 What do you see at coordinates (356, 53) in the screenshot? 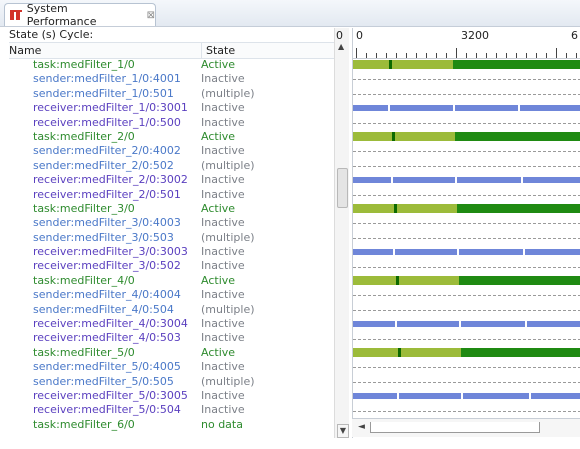
I see `ruler-tick` at bounding box center [356, 53].